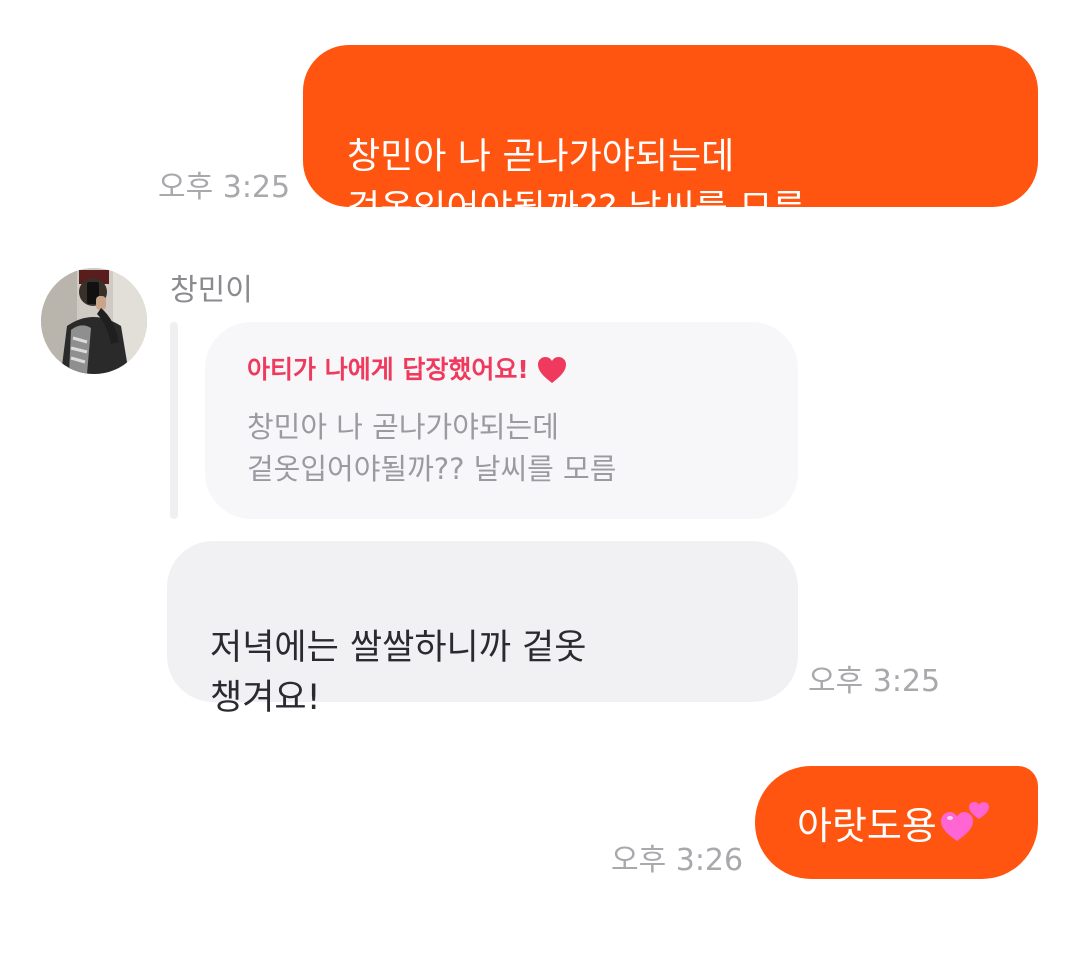  What do you see at coordinates (388, 369) in the screenshot?
I see `reply-quote-header-text: 아티가 나에게 답장했어요!` at bounding box center [388, 369].